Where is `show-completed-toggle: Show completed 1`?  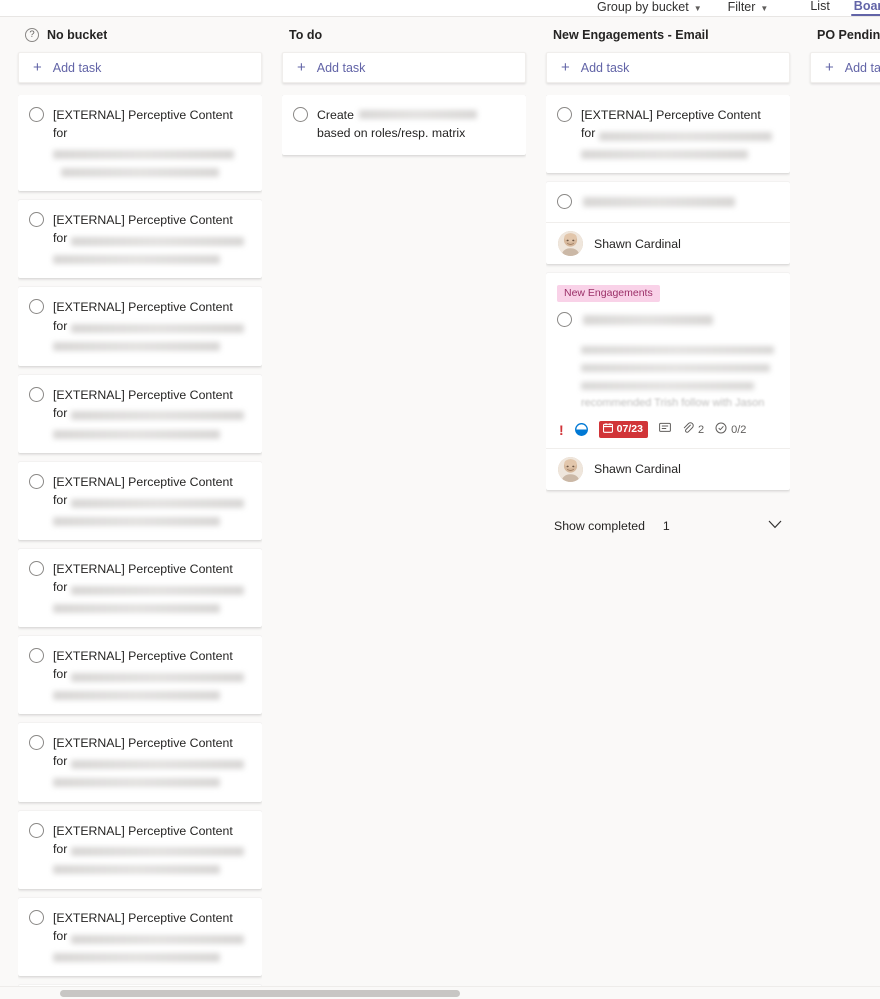 show-completed-toggle: Show completed 1 is located at coordinates (668, 526).